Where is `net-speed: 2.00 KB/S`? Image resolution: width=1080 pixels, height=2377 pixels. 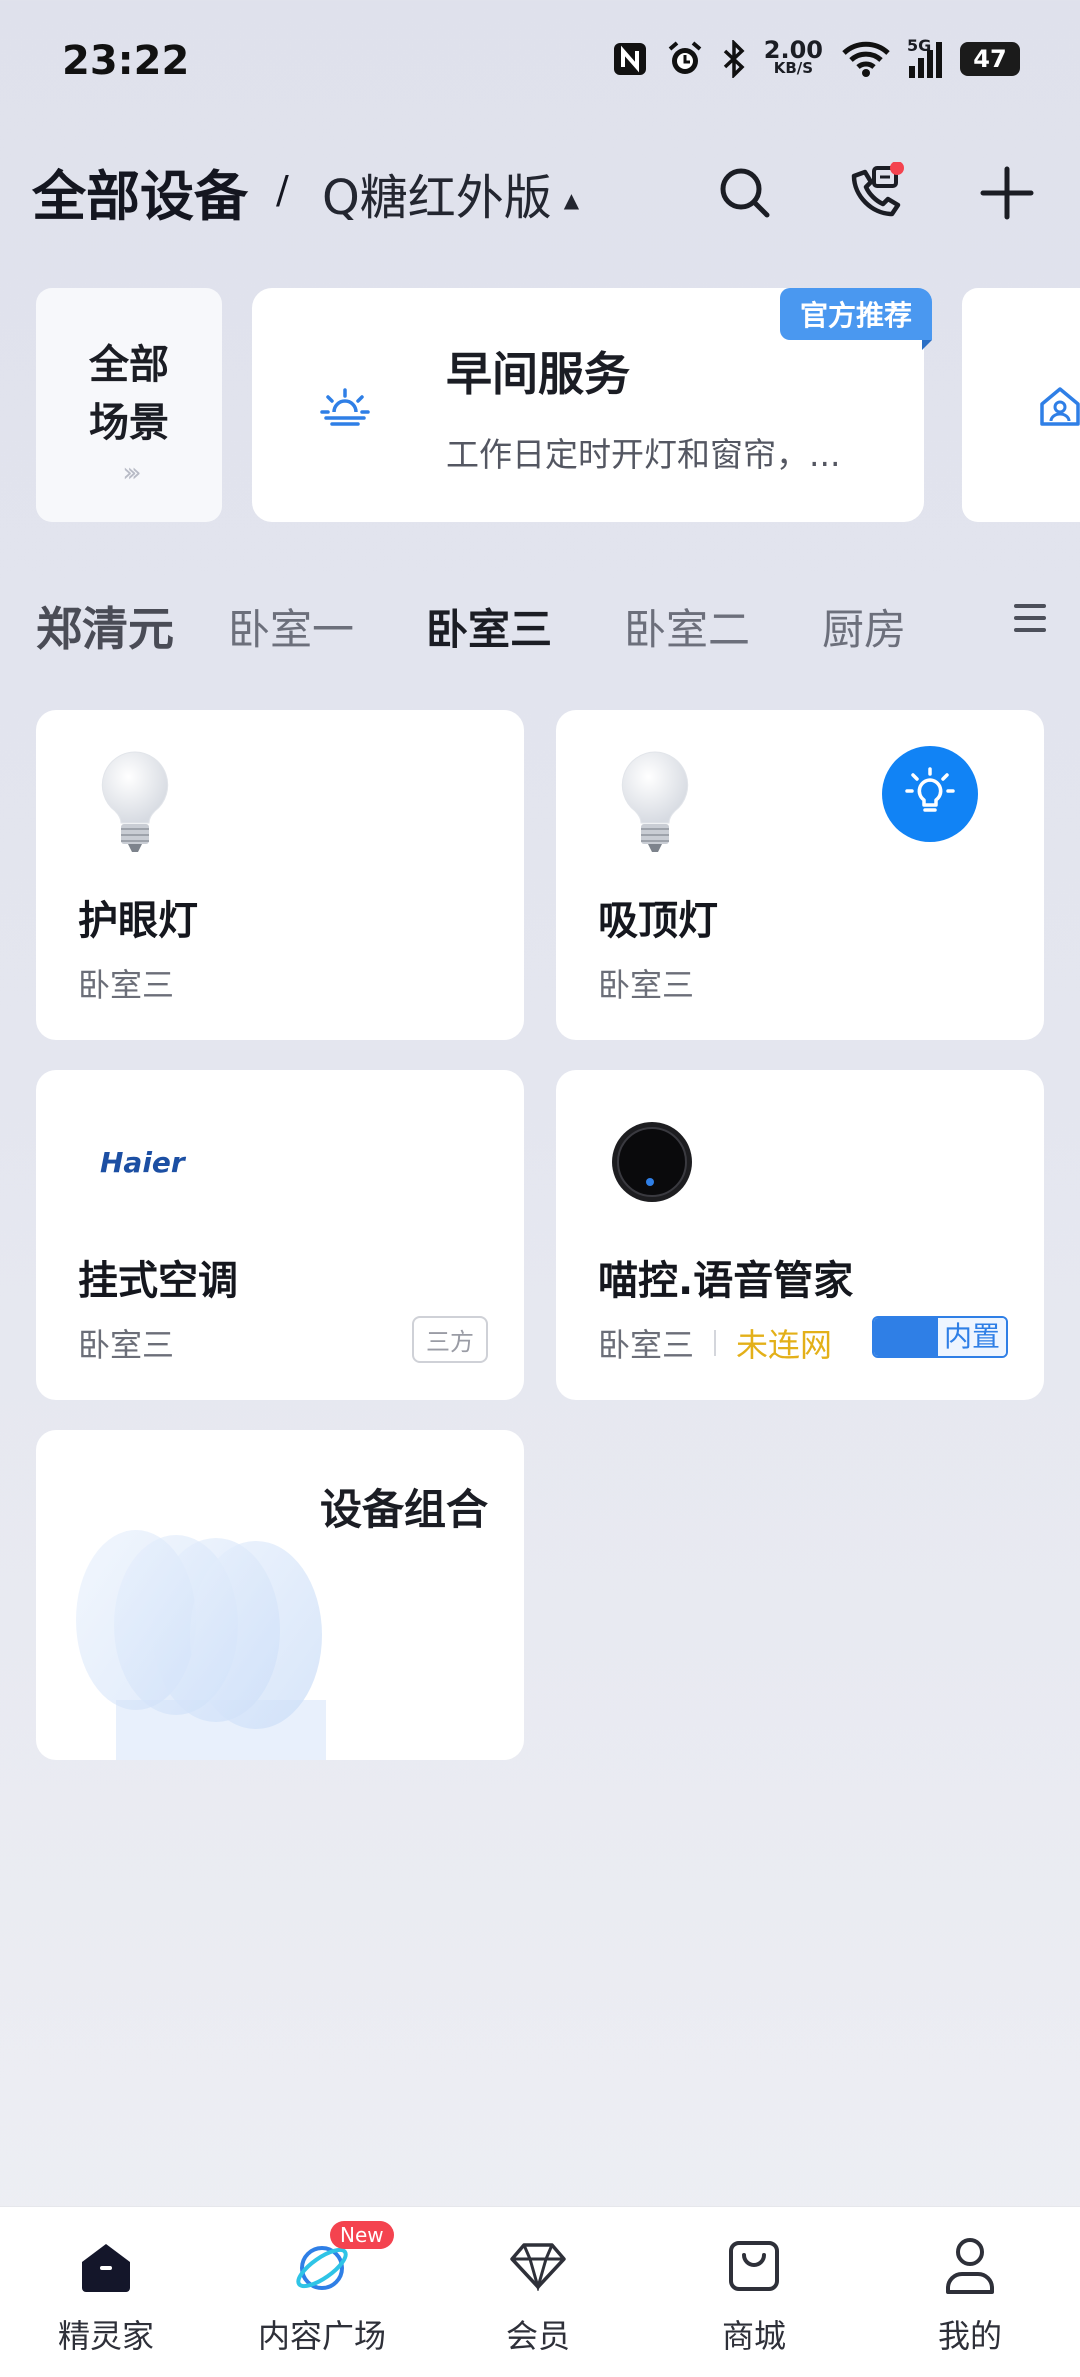 net-speed: 2.00 KB/S is located at coordinates (793, 56).